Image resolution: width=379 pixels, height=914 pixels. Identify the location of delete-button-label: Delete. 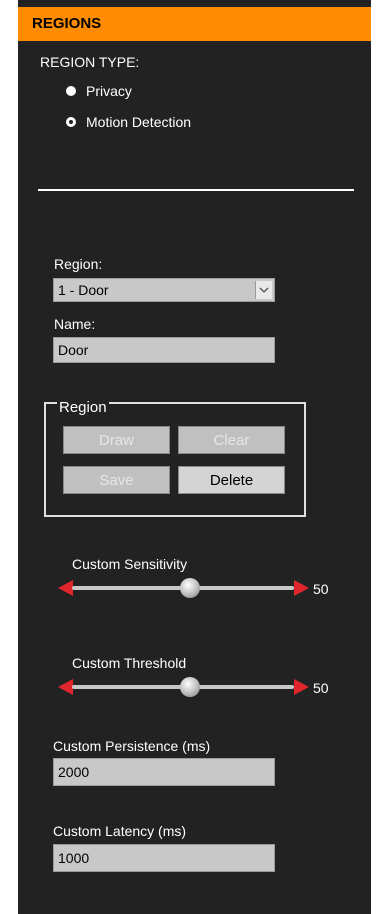
(231, 480).